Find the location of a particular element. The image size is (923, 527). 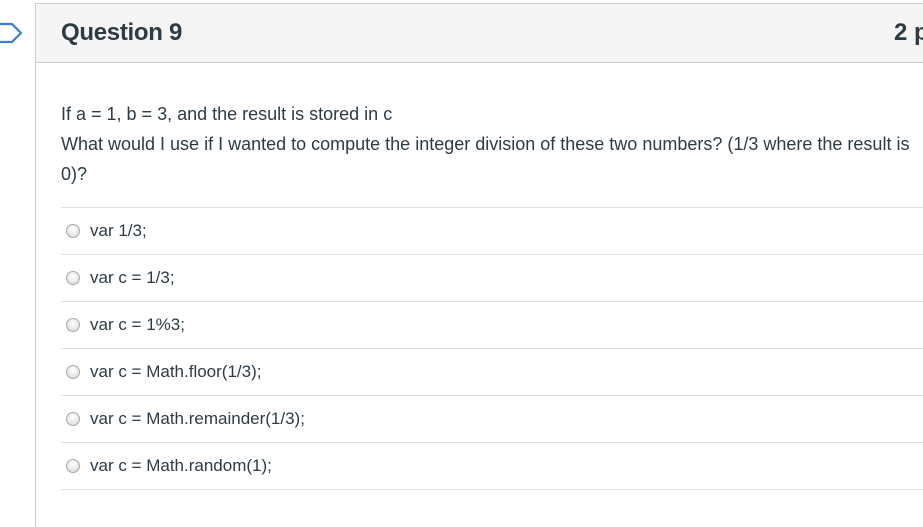

question-header: Question 9 2 p is located at coordinates (479, 33).